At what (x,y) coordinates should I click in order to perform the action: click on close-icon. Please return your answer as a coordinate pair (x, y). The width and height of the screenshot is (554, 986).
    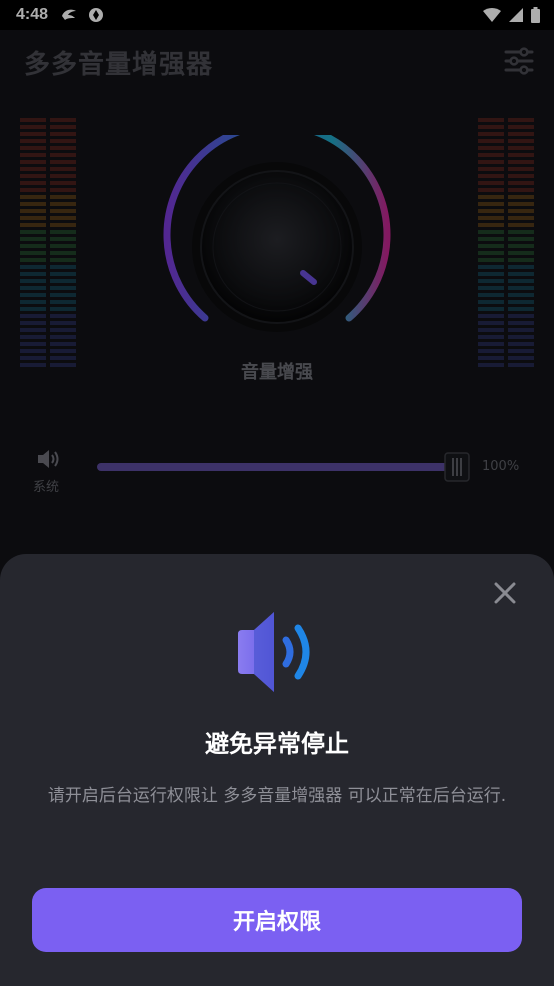
    Looking at the image, I should click on (505, 593).